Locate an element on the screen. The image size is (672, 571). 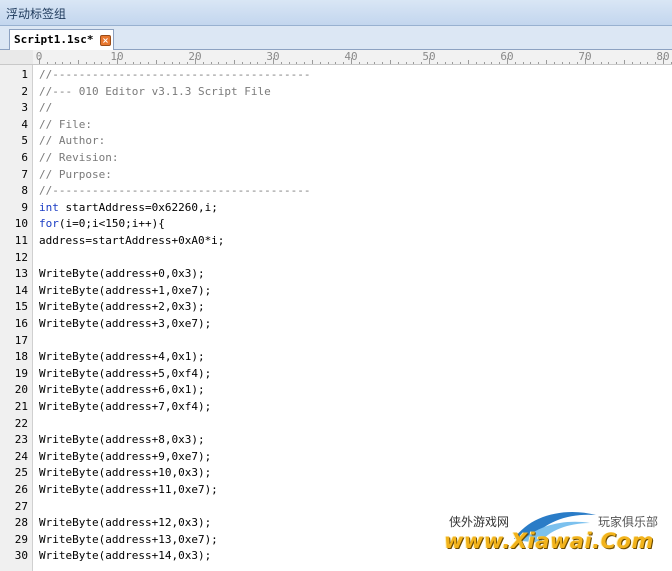
panel-title: 浮动标签组 is located at coordinates (36, 14).